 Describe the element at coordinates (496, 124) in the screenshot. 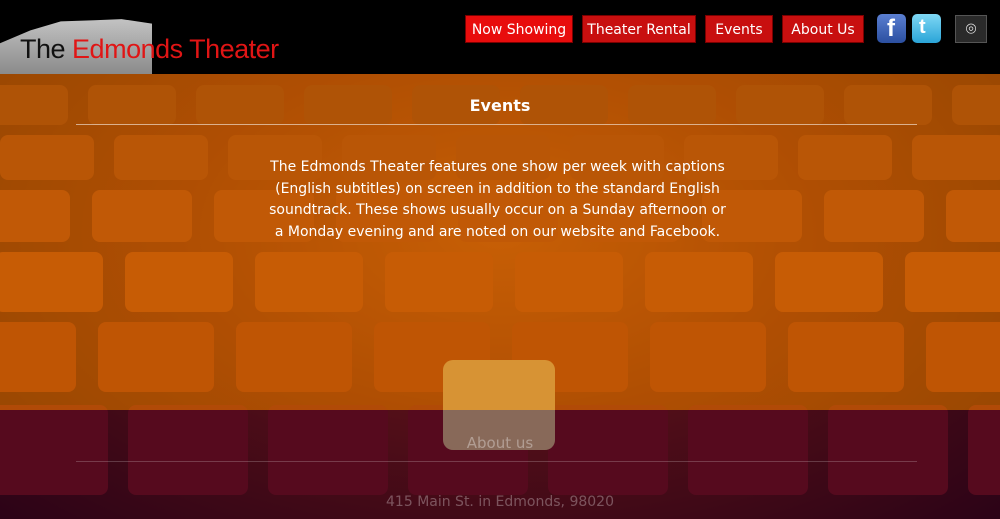

I see `events-divider` at that location.